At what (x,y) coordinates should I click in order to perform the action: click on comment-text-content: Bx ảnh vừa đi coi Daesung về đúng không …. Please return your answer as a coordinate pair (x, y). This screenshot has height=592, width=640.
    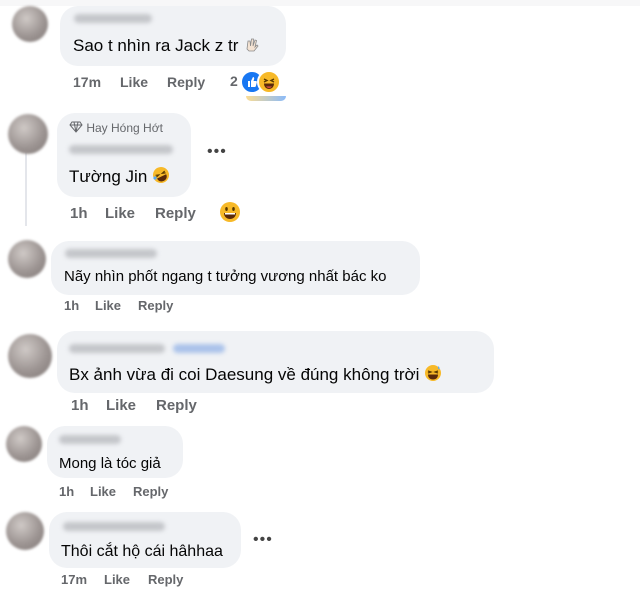
    Looking at the image, I should click on (244, 374).